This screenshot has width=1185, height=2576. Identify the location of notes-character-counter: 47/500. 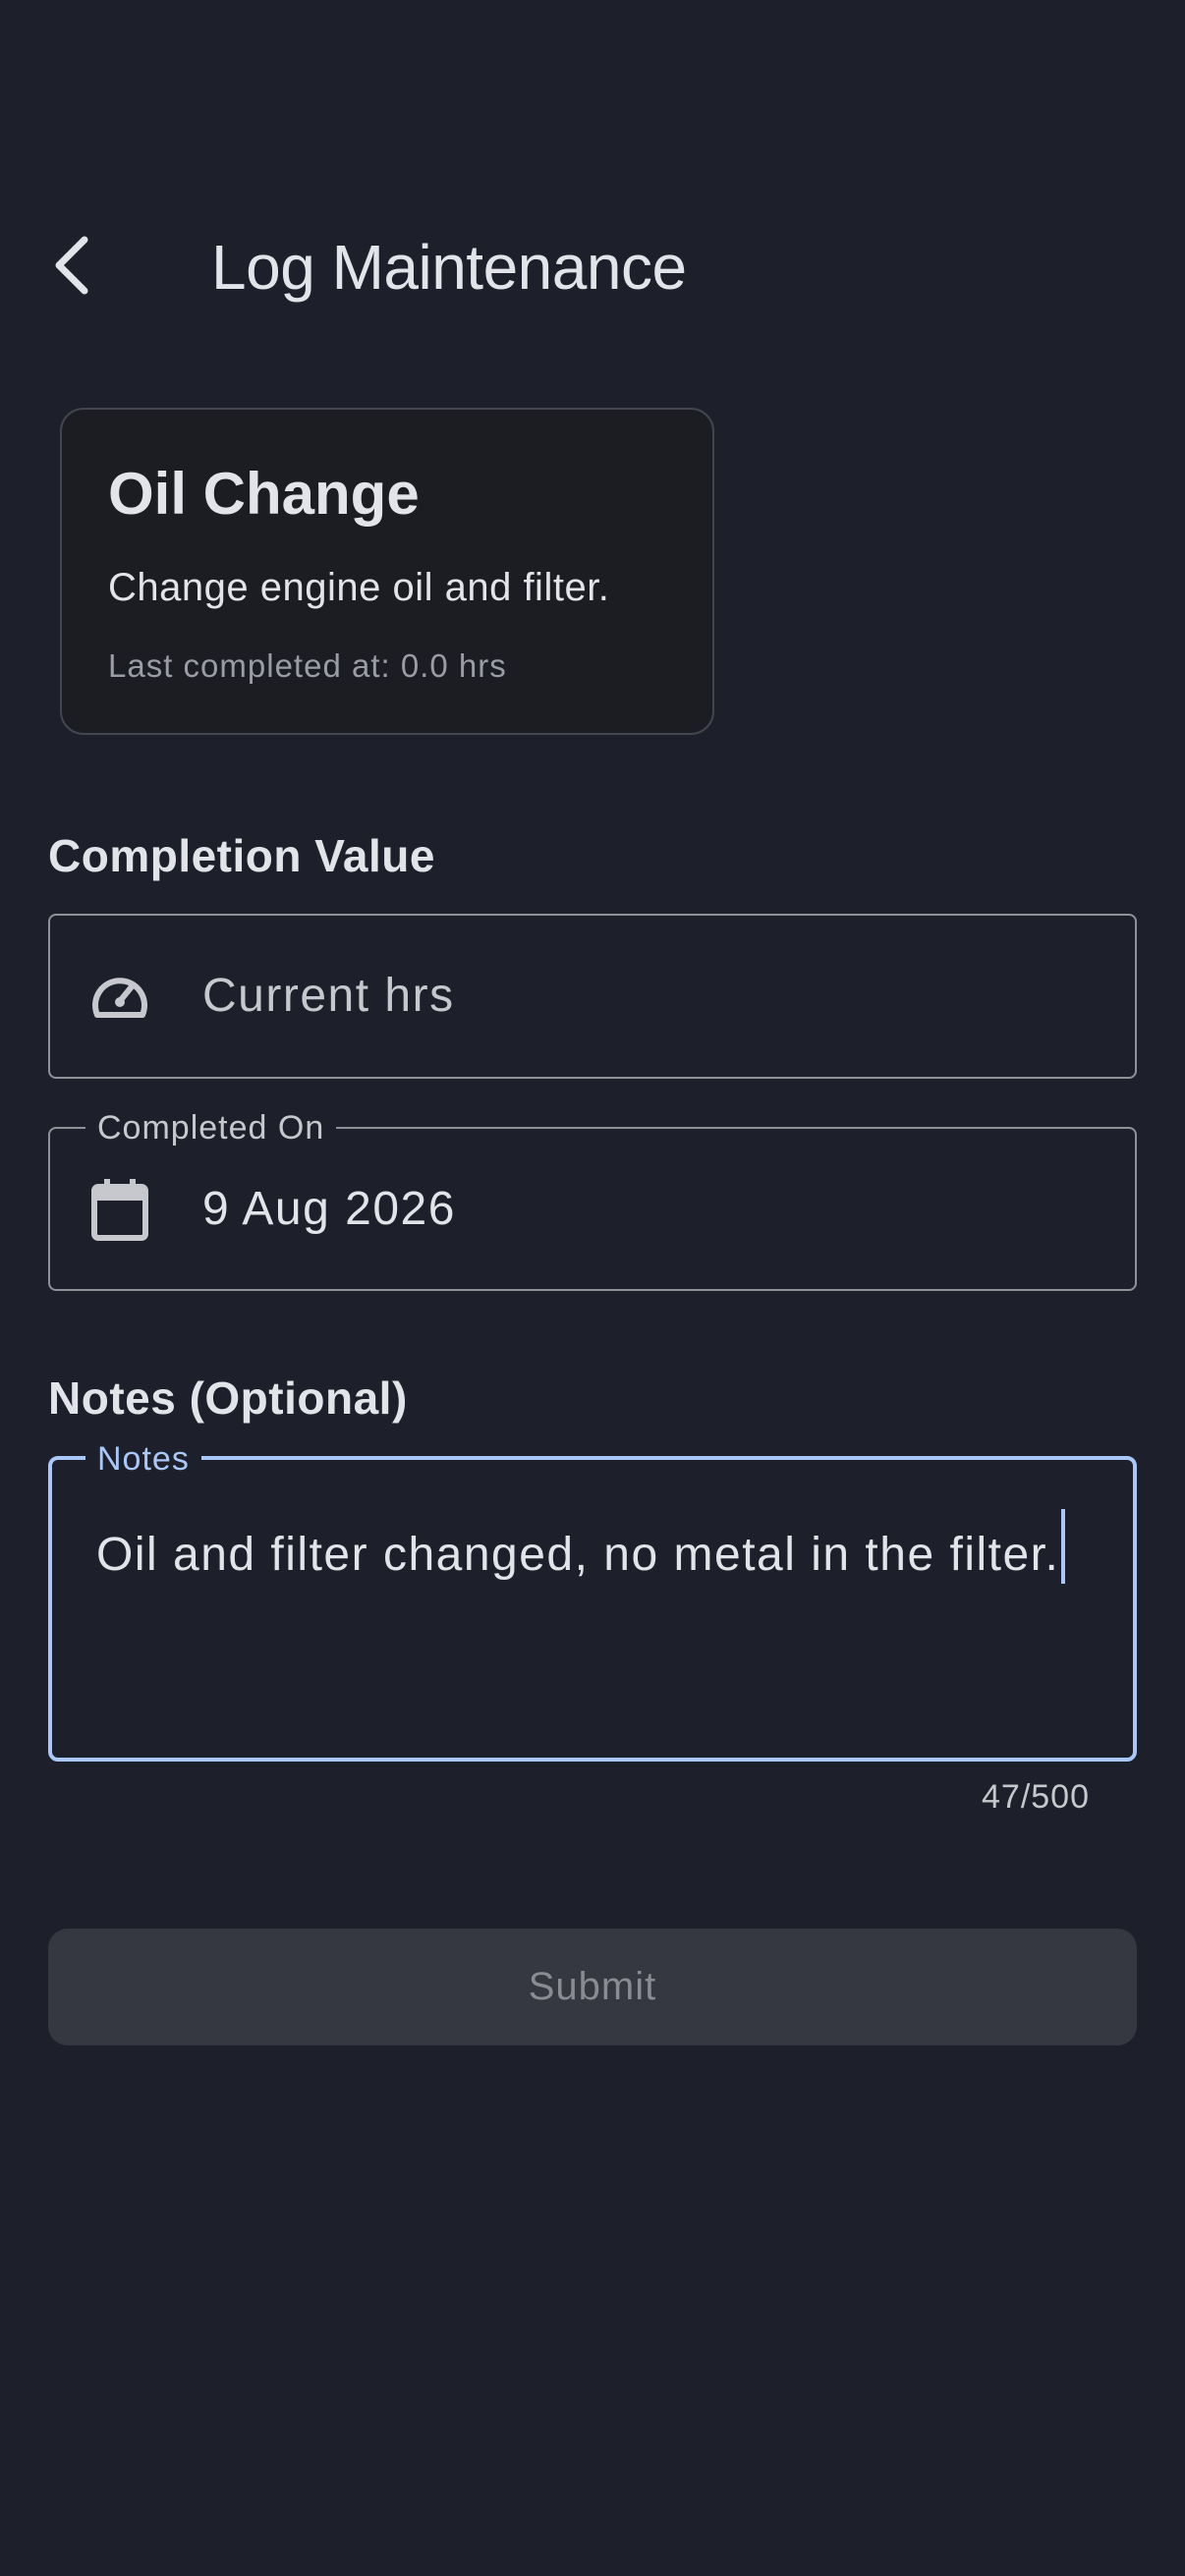
(1036, 1797).